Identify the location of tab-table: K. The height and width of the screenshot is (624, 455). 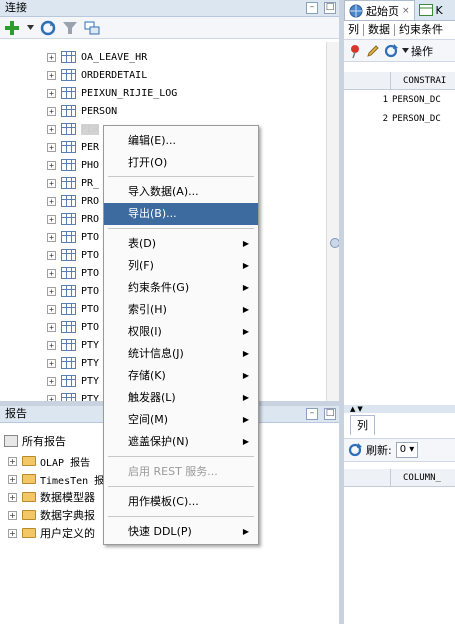
(431, 10).